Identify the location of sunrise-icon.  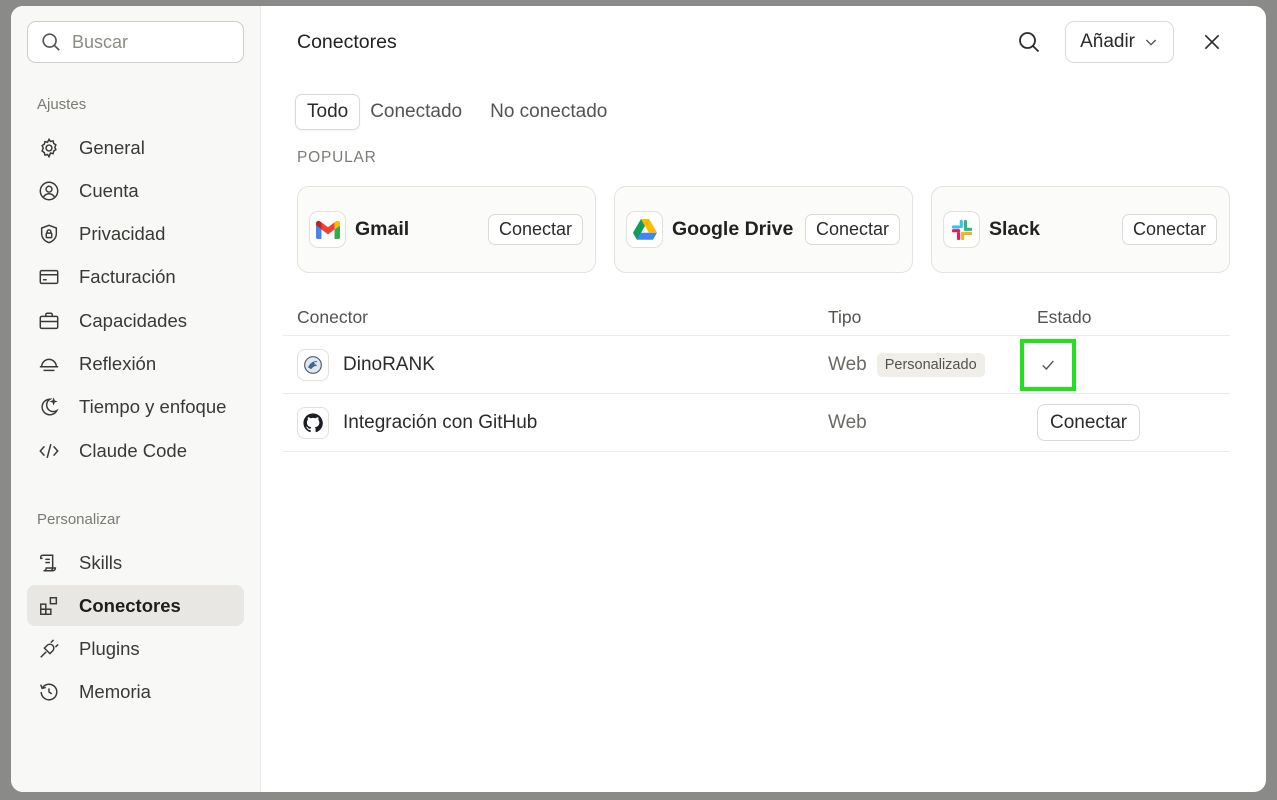
(49, 364).